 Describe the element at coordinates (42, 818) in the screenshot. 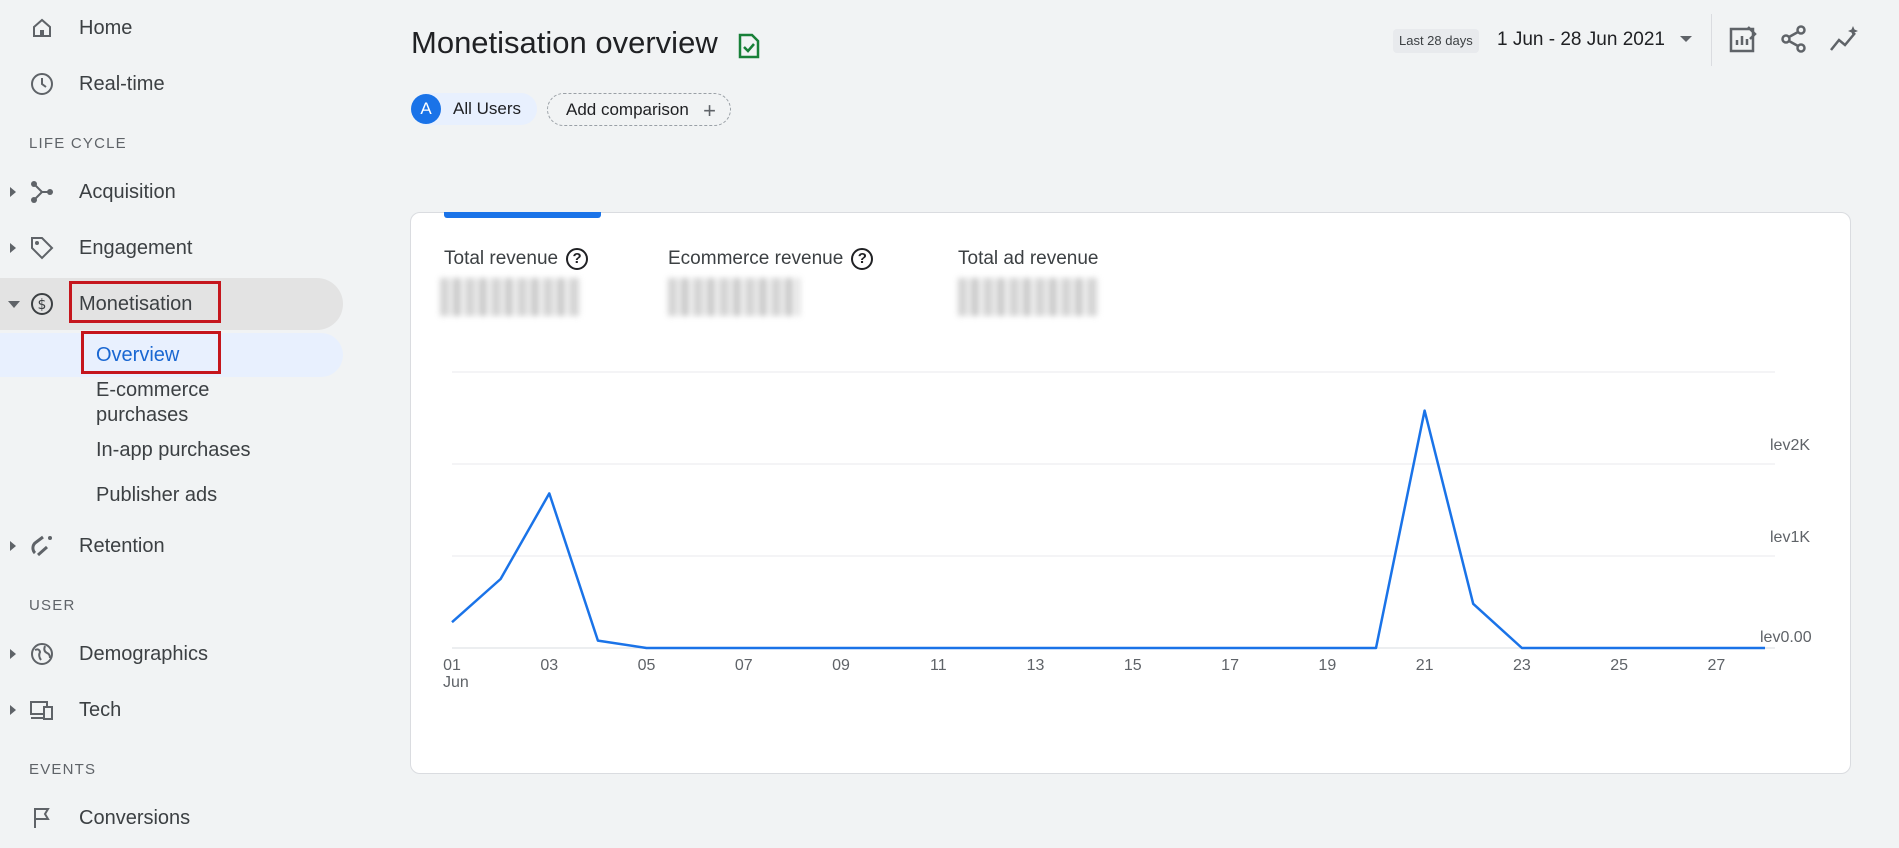

I see `flag-icon` at that location.